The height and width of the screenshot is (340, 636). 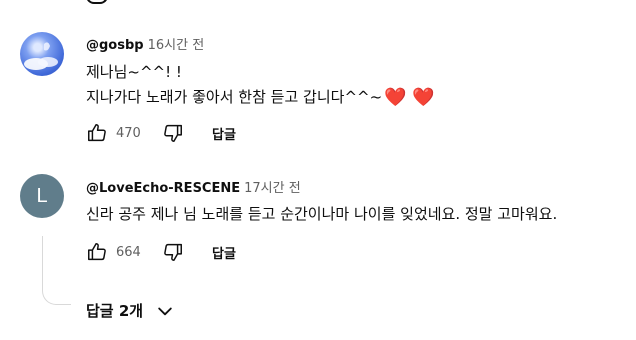 I want to click on comment-text-line-2: 지나가다 노래가 좋아서 한참 듣고 갑니다^^~ ❤️ ❤️, so click(x=260, y=97).